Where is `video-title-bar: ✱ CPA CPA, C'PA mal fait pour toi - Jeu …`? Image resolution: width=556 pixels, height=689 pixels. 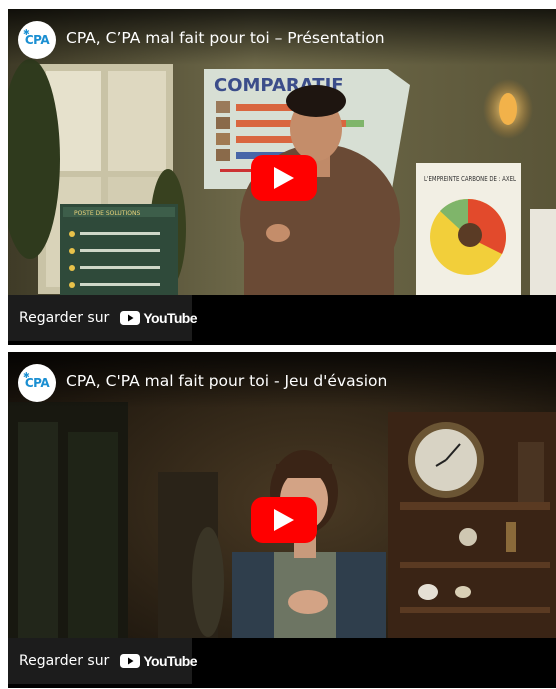 video-title-bar: ✱ CPA CPA, C'PA mal fait pour toi - Jeu … is located at coordinates (282, 380).